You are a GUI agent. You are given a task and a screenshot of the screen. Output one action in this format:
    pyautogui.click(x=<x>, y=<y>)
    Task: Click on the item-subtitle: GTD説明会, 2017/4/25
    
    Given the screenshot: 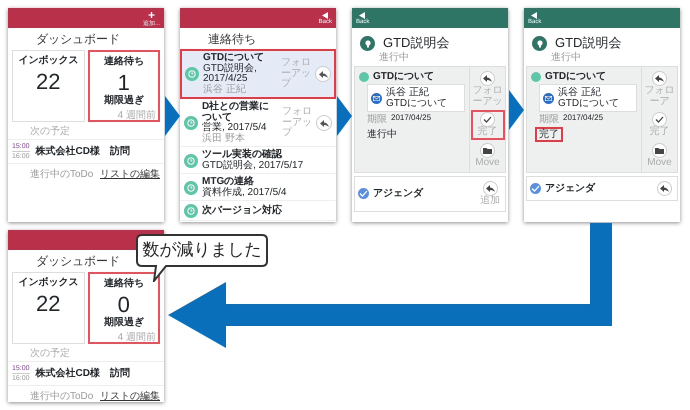 What is the action you would take?
    pyautogui.click(x=230, y=74)
    